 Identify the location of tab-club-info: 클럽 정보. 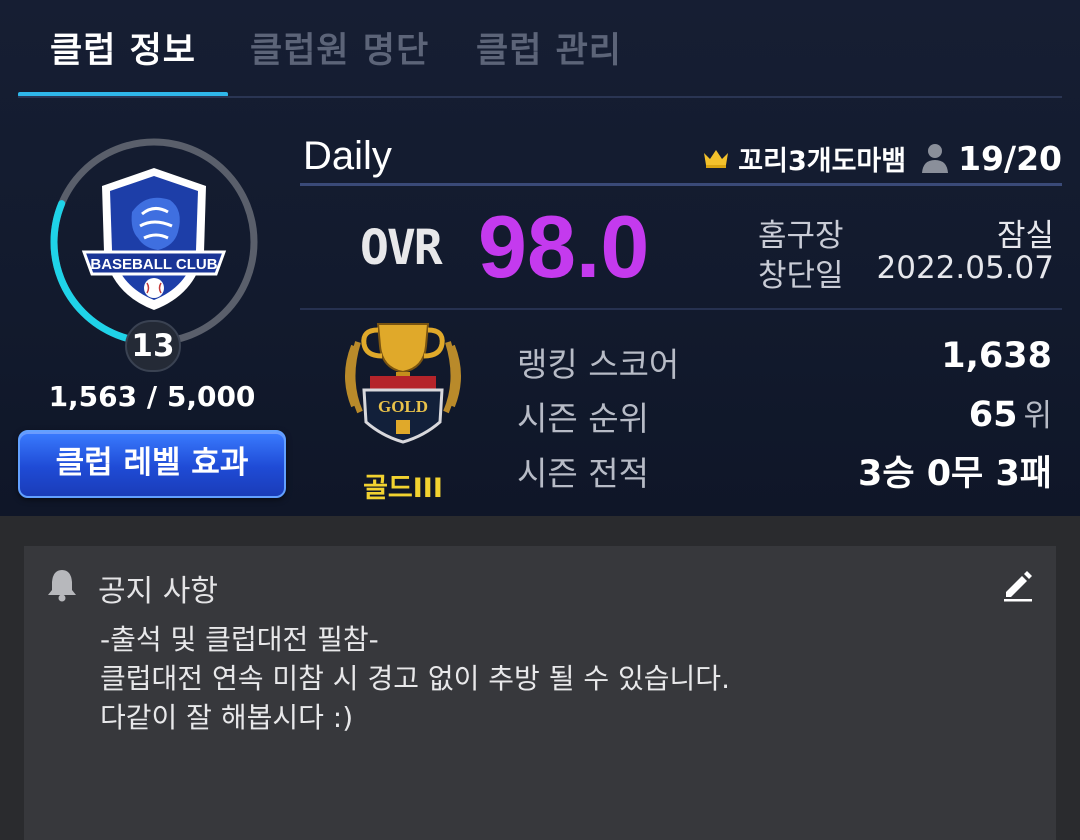
(123, 47).